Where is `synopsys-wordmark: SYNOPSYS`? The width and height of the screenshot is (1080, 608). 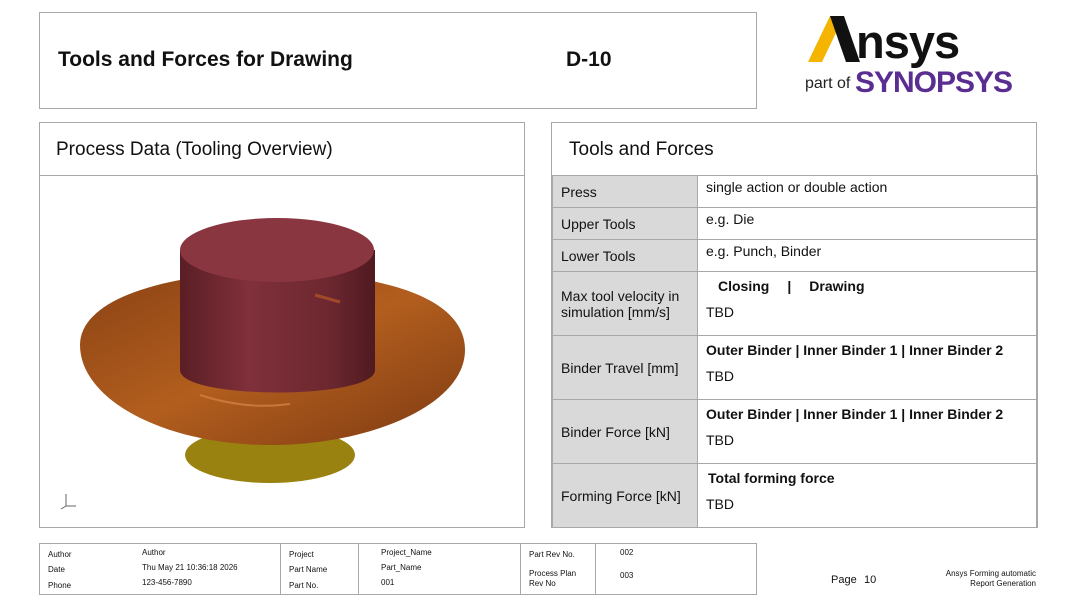 synopsys-wordmark: SYNOPSYS is located at coordinates (934, 82).